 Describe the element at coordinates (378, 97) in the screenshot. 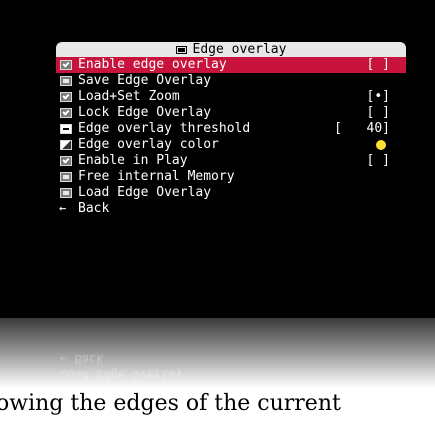

I see `toggle-value: [•]` at that location.